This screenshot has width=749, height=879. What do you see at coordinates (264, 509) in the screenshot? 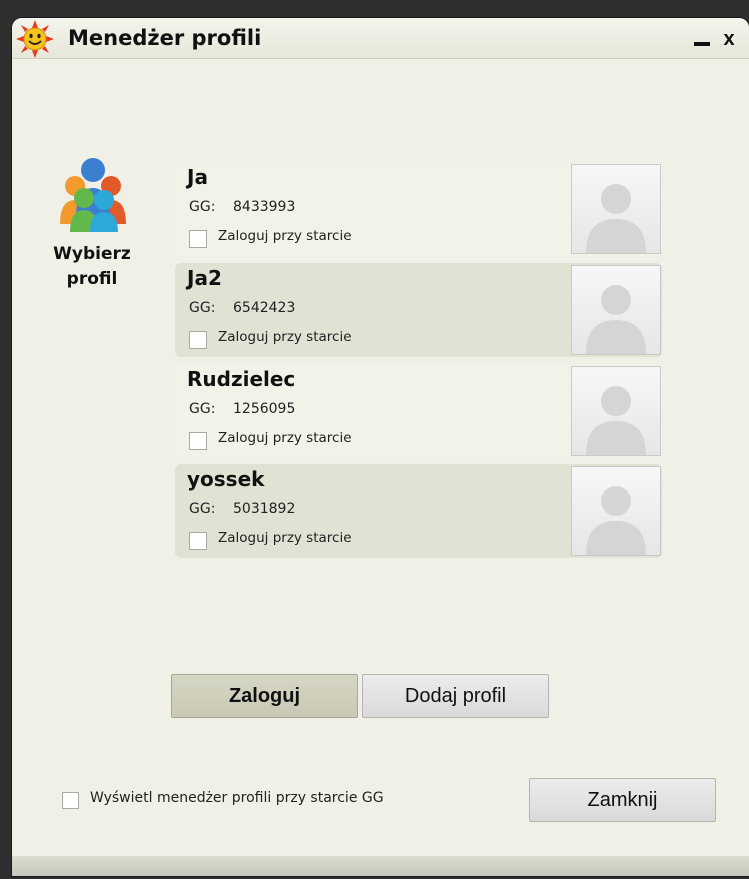
I see `gg-number: 5031892` at bounding box center [264, 509].